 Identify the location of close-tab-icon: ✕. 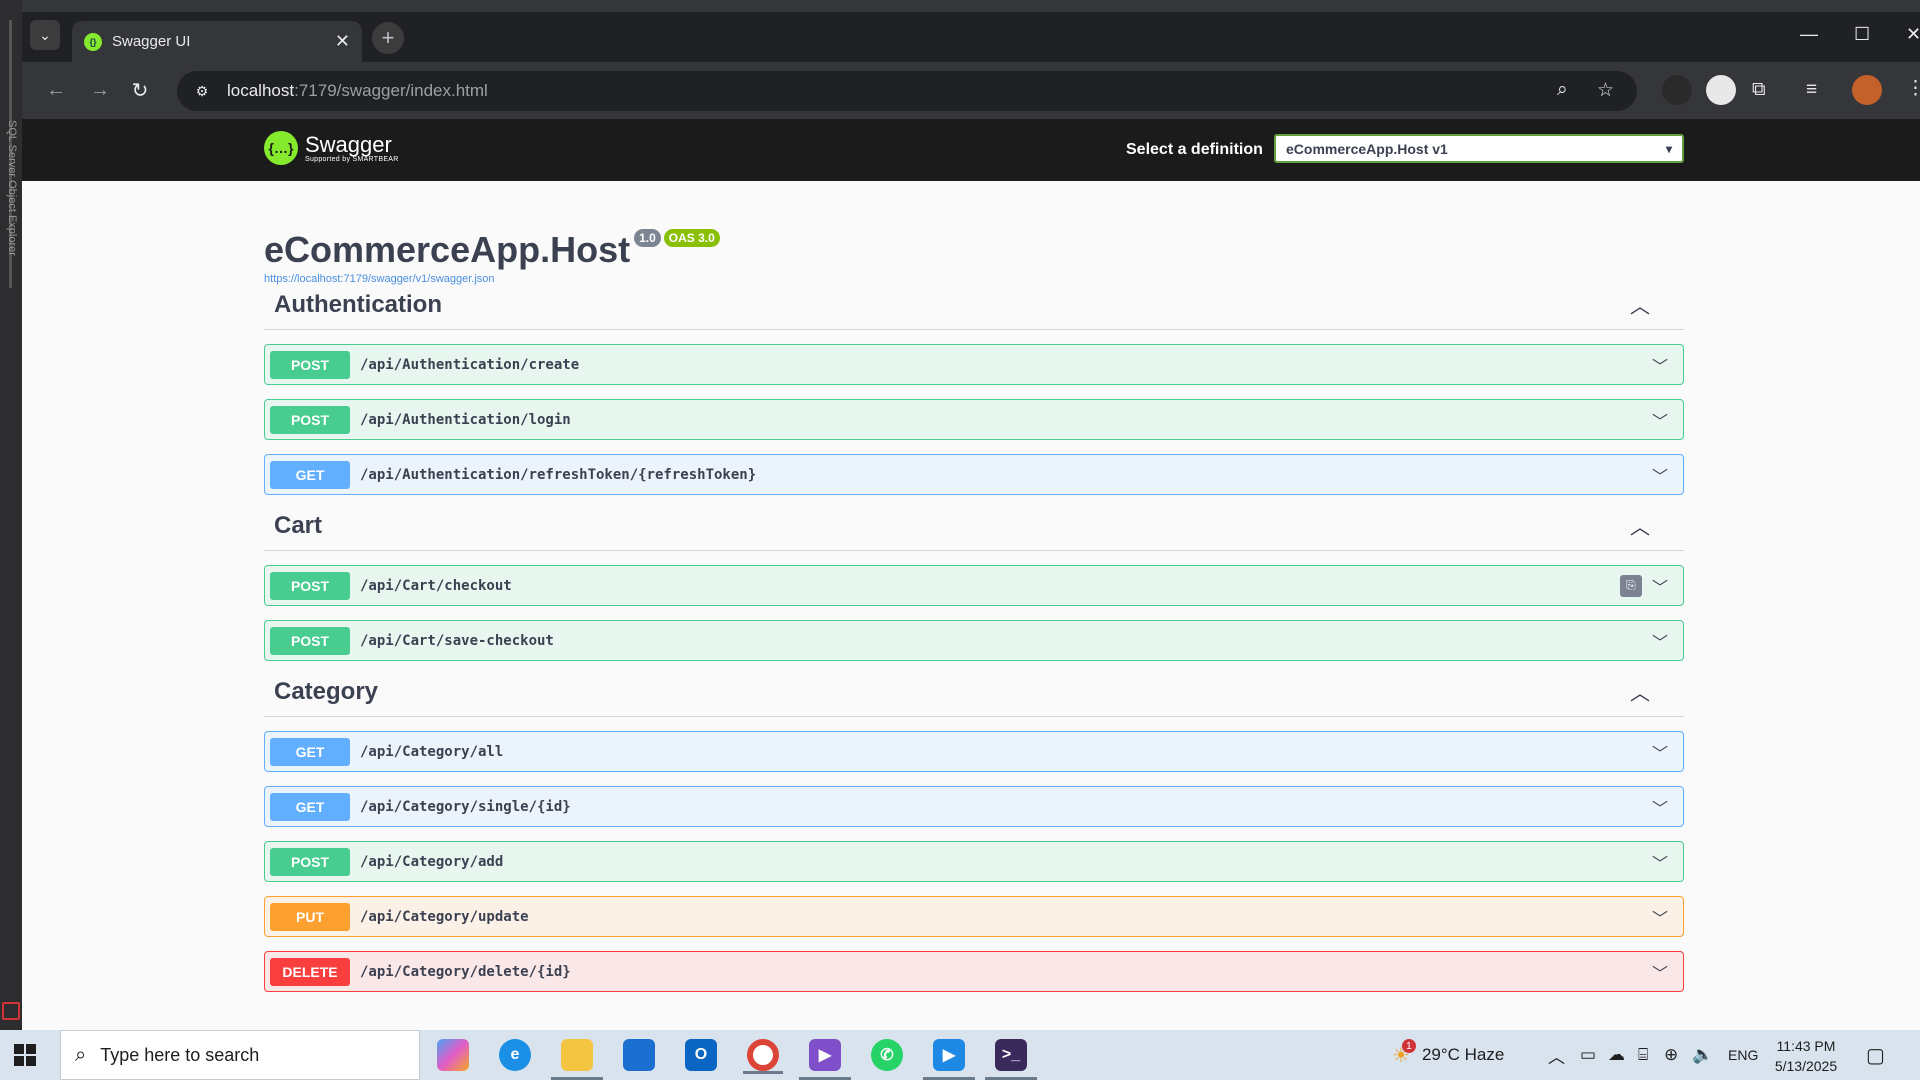
(342, 41).